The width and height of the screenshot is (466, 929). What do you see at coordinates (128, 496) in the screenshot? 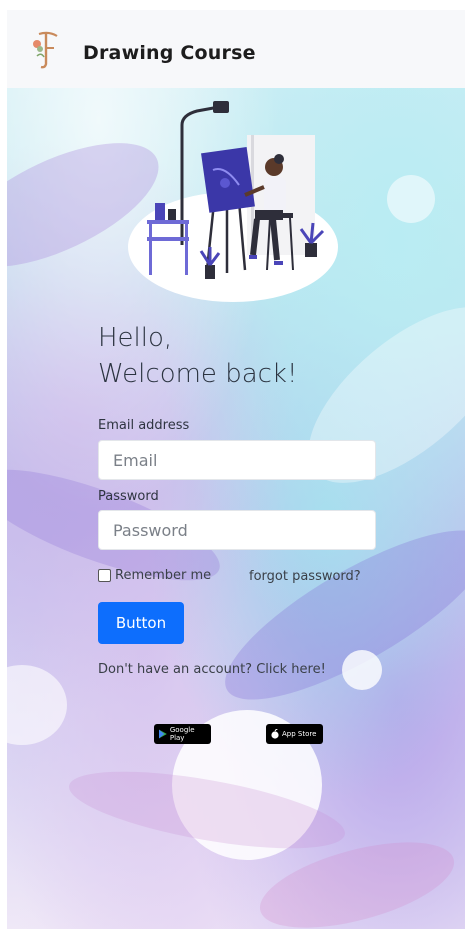
I see `password-label: Password` at bounding box center [128, 496].